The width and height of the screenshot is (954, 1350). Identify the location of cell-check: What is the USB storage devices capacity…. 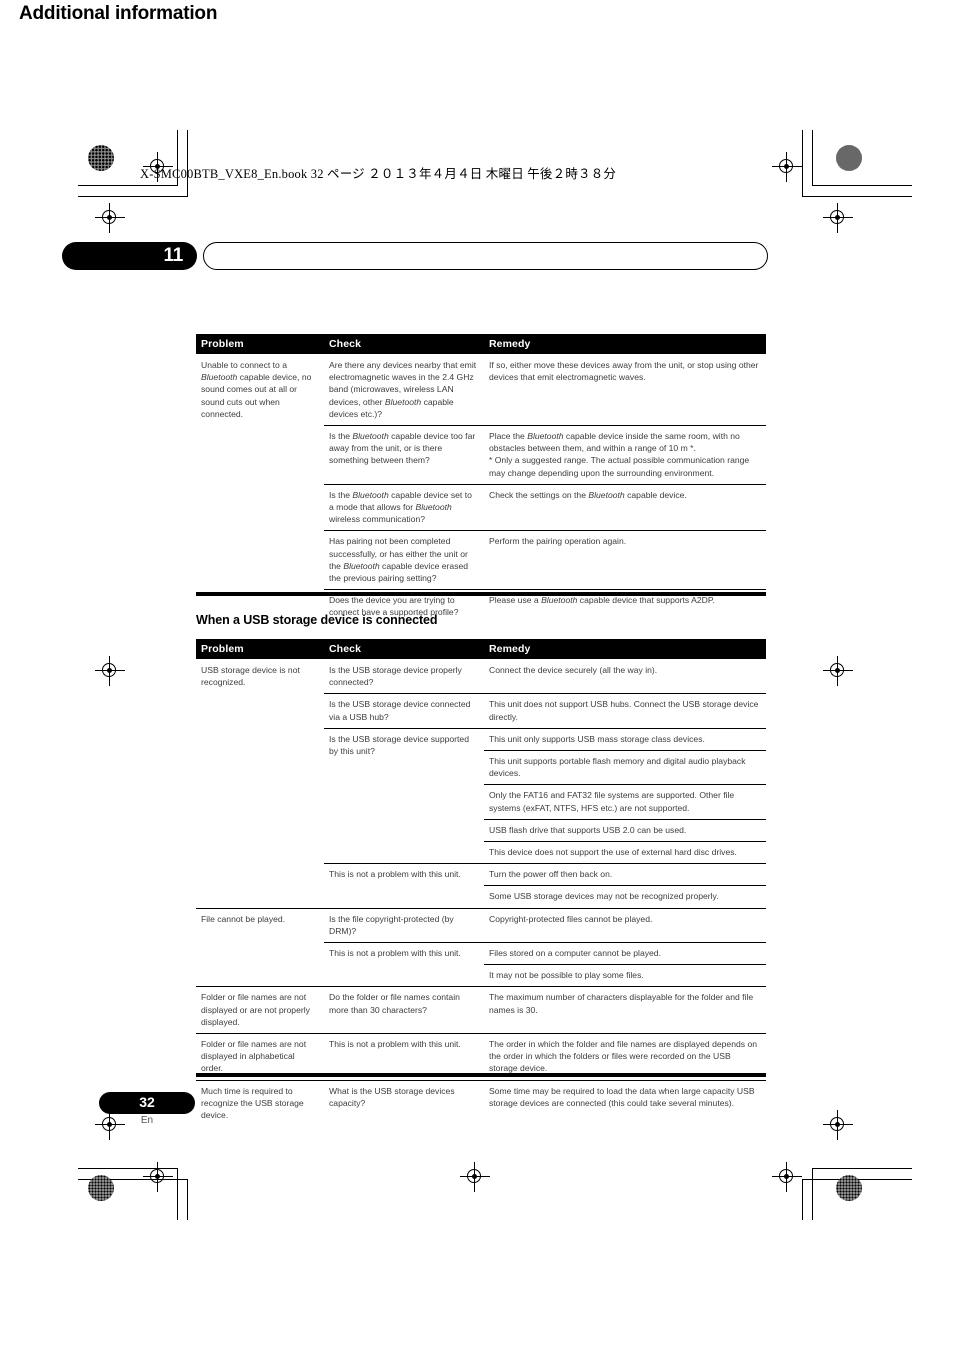
(404, 1103).